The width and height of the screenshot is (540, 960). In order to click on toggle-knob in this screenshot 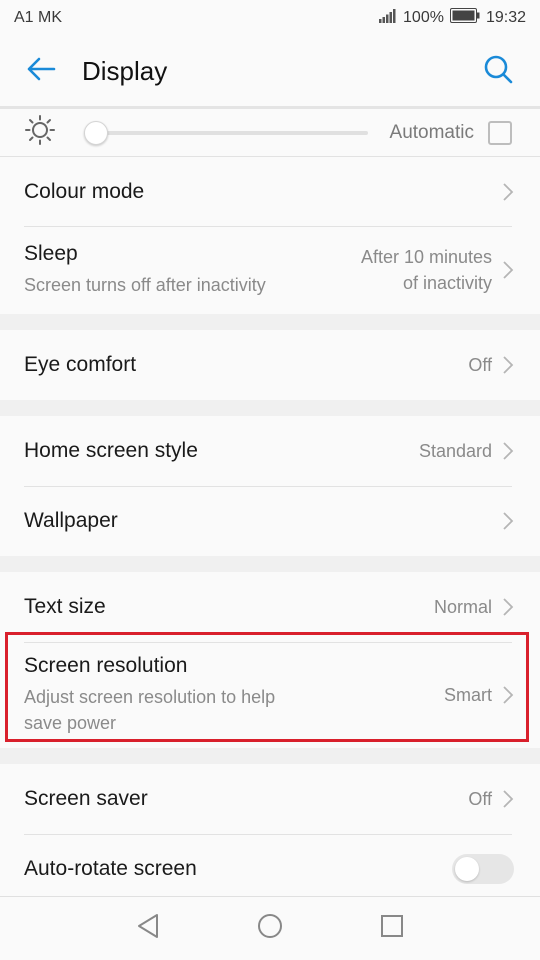, I will do `click(467, 869)`.